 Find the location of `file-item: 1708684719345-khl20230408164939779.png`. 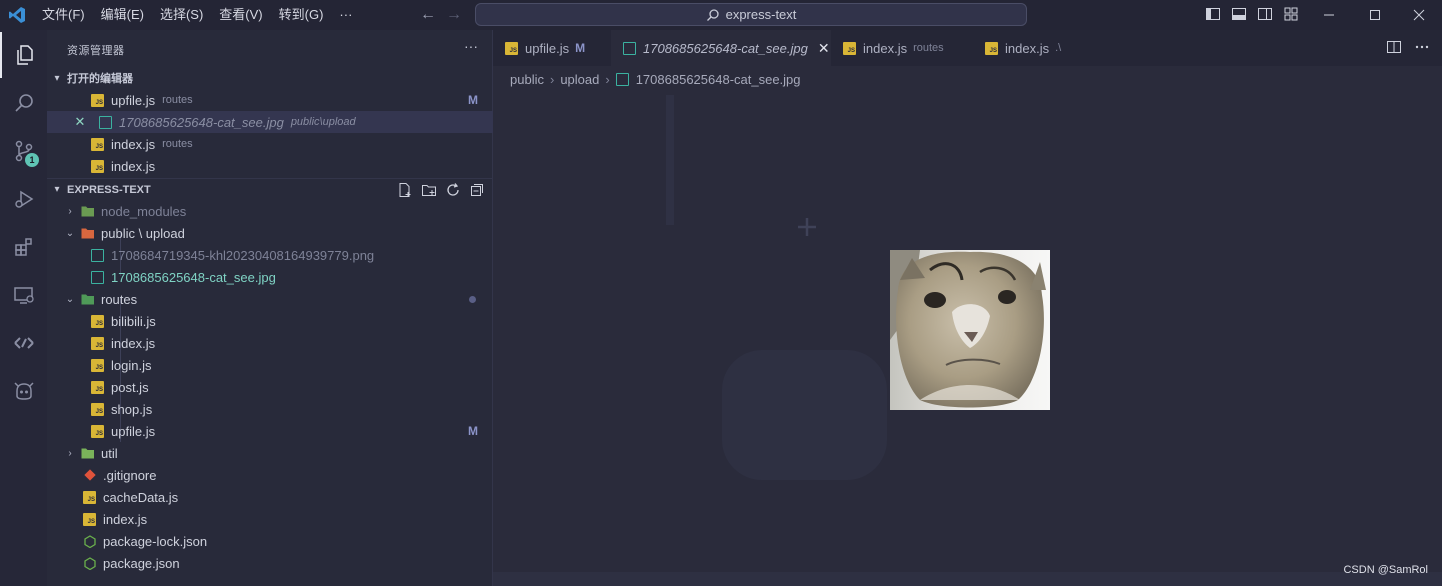

file-item: 1708684719345-khl20230408164939779.png is located at coordinates (270, 255).